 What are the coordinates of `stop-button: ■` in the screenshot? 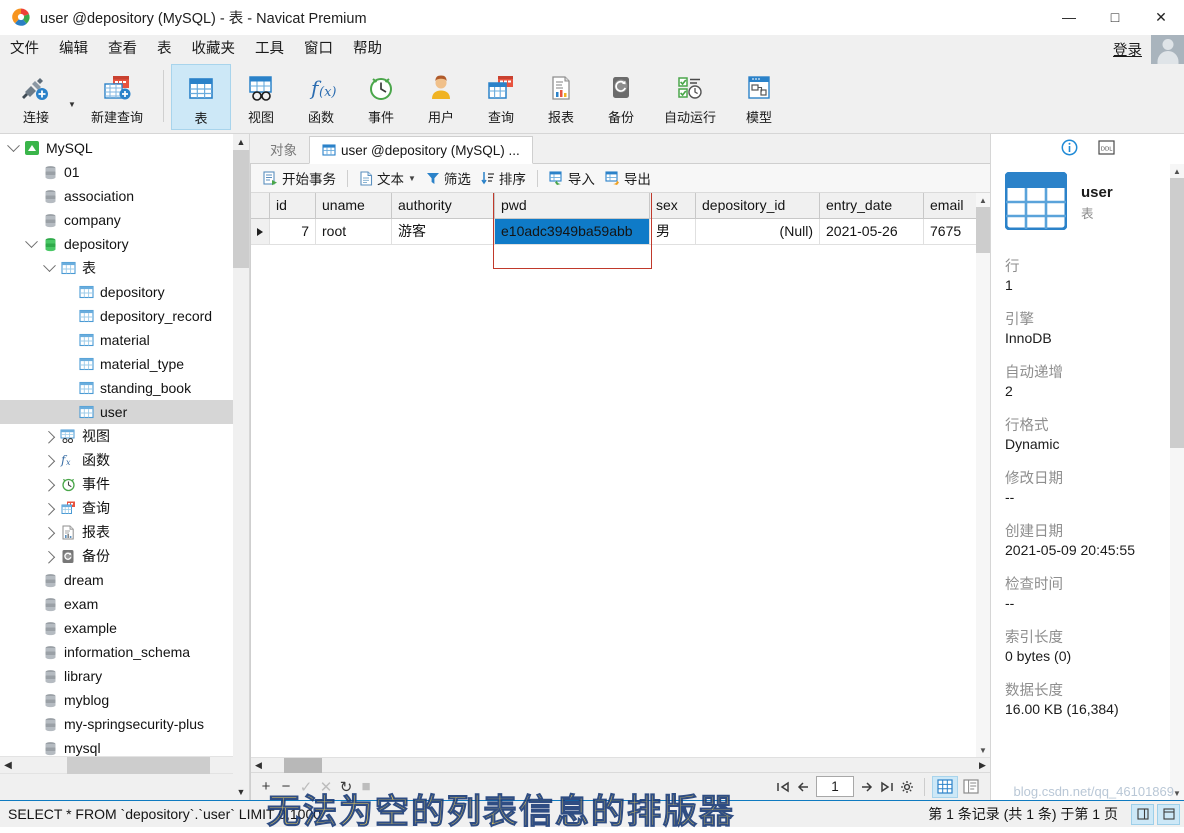 It's located at (366, 787).